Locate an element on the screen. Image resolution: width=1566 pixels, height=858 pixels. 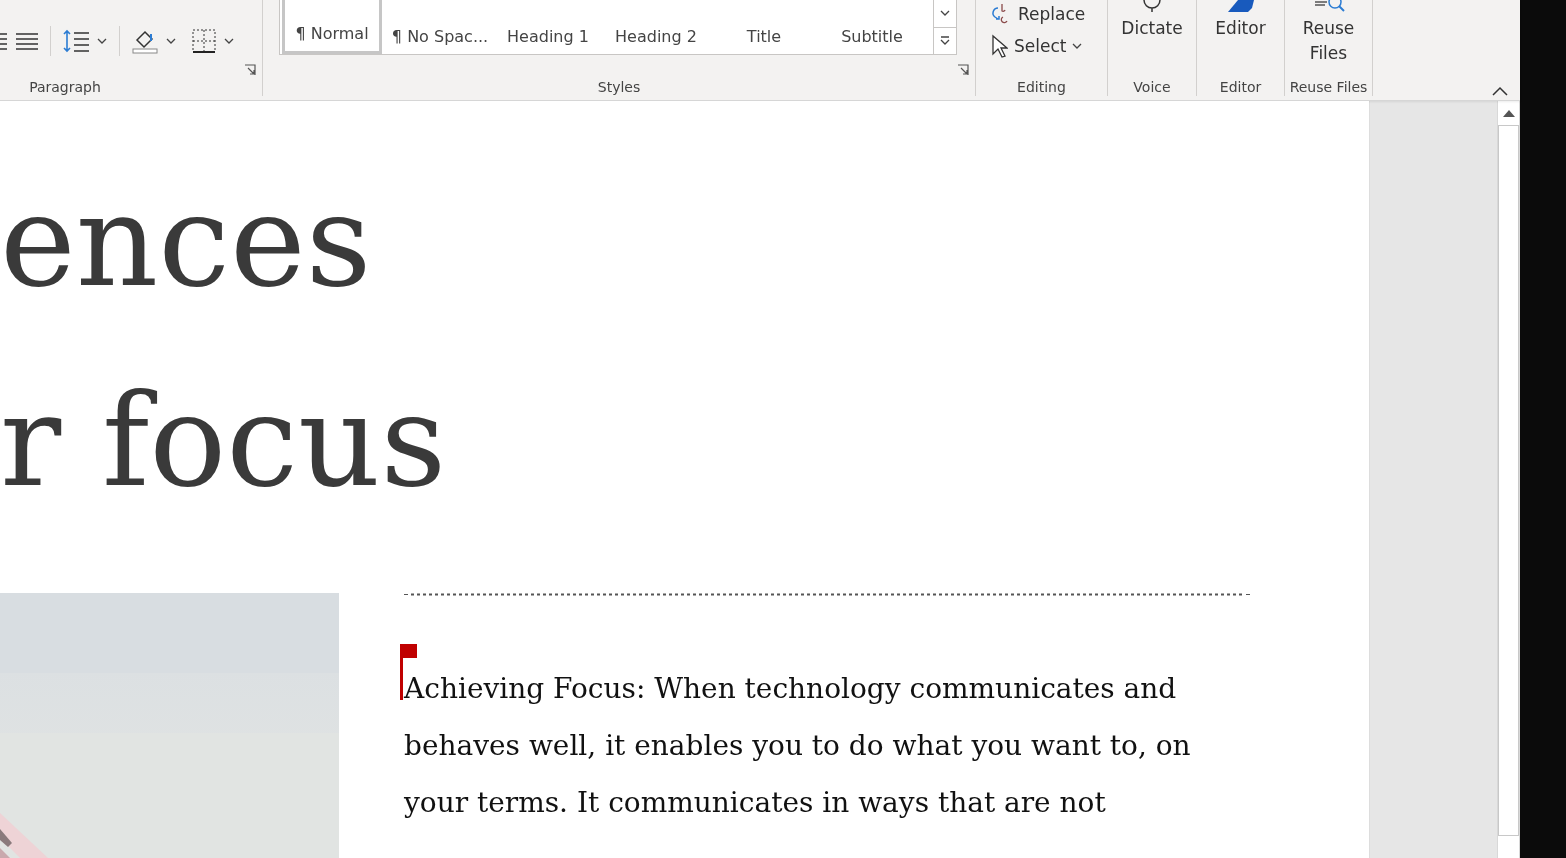
group-label: Voice is located at coordinates (1152, 87).